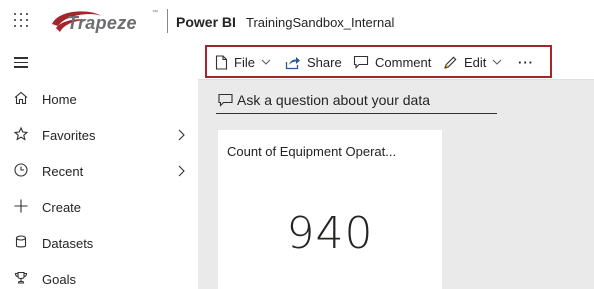 Image resolution: width=594 pixels, height=289 pixels. I want to click on nav-label-home: Home, so click(59, 99).